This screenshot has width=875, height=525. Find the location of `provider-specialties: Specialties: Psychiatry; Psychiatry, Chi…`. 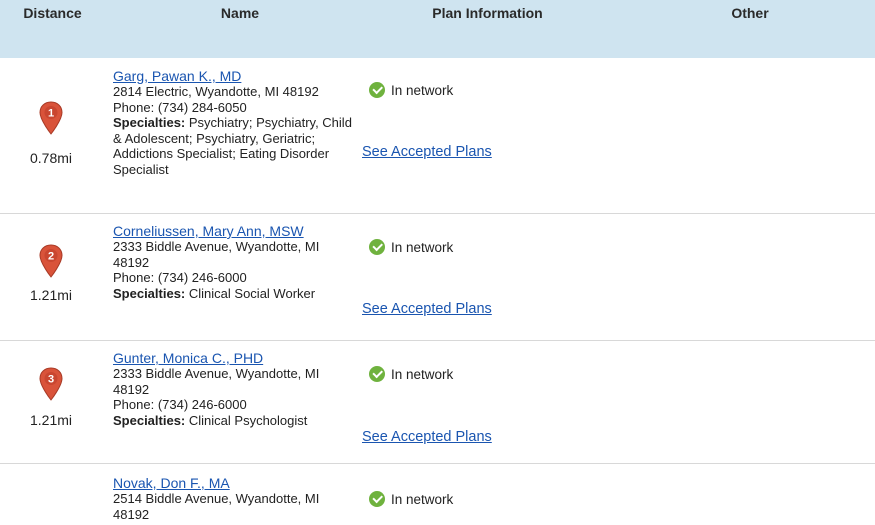

provider-specialties: Specialties: Psychiatry; Psychiatry, Chi… is located at coordinates (235, 146).